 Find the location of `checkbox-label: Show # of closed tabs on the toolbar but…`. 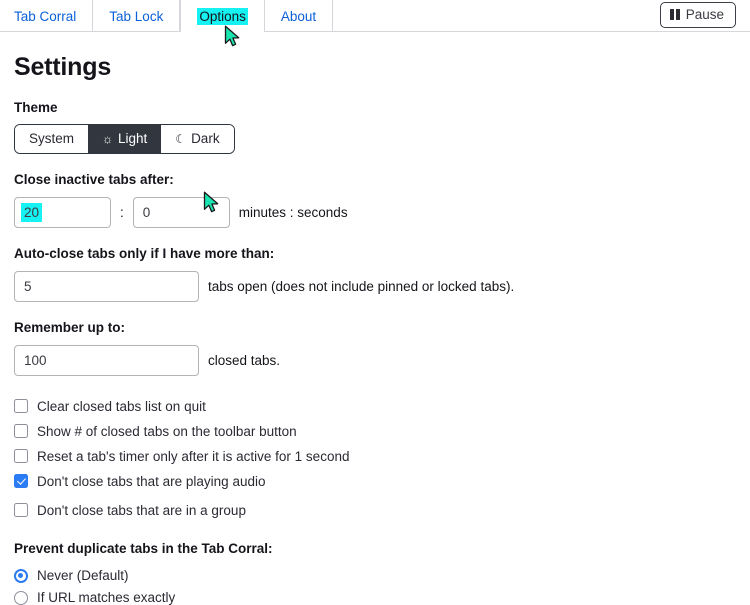

checkbox-label: Show # of closed tabs on the toolbar but… is located at coordinates (167, 431).